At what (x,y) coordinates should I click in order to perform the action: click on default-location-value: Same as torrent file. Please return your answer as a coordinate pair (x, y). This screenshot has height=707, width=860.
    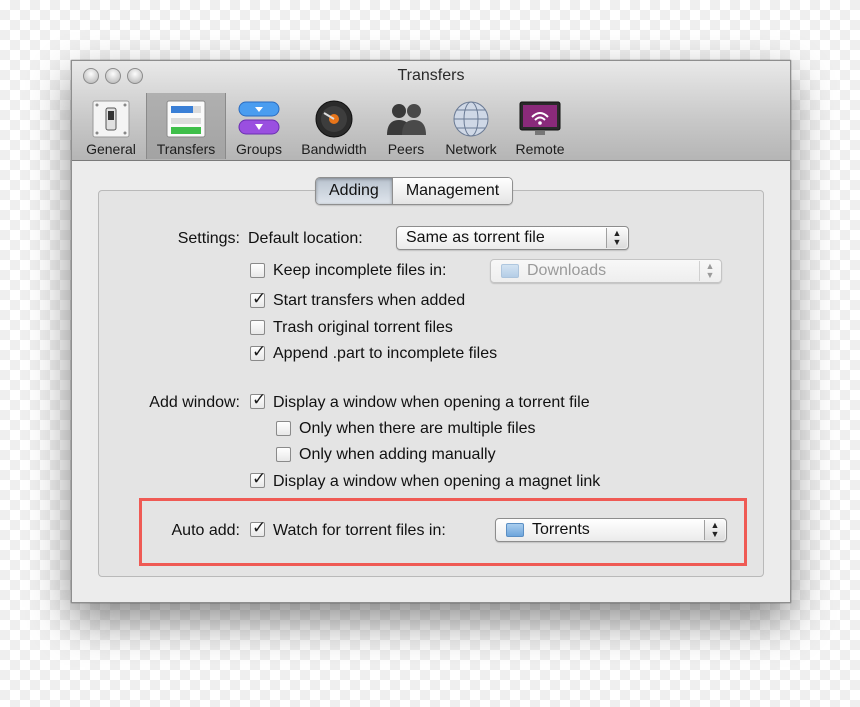
    Looking at the image, I should click on (475, 237).